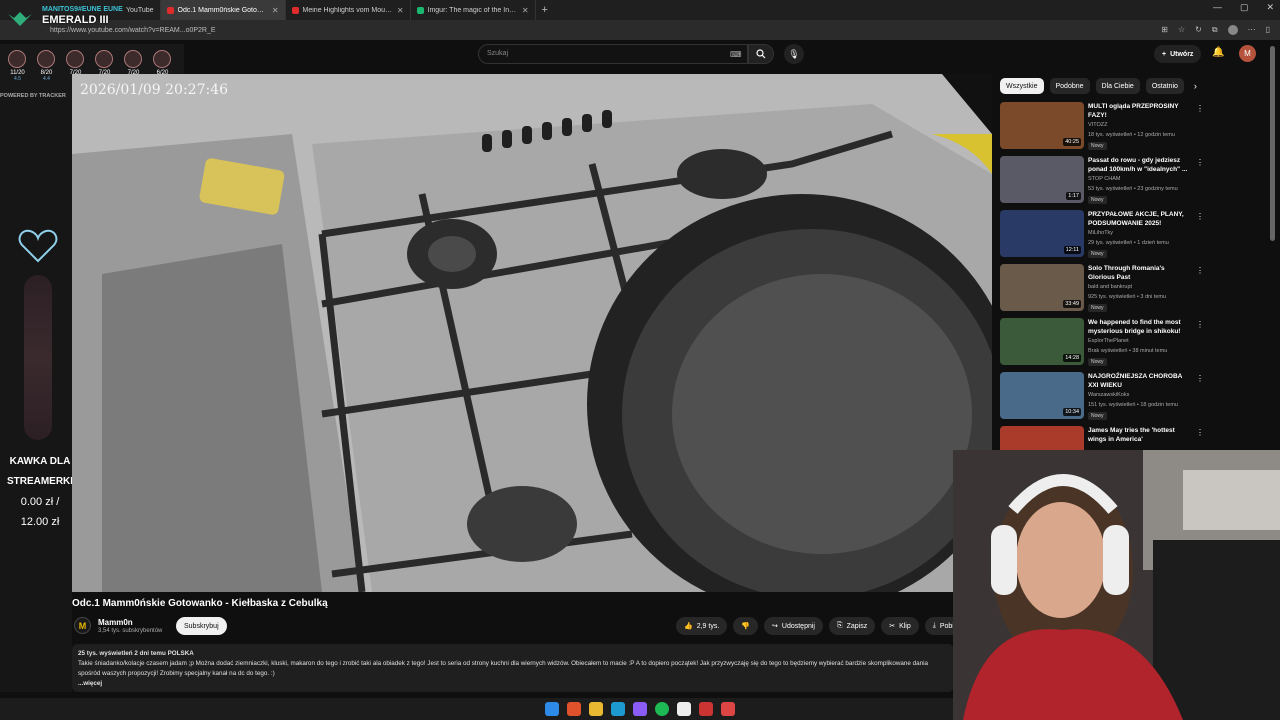 The height and width of the screenshot is (720, 1280). What do you see at coordinates (154, 90) in the screenshot?
I see `video-timestamp-overlay: 2026/01/09 20:27:46` at bounding box center [154, 90].